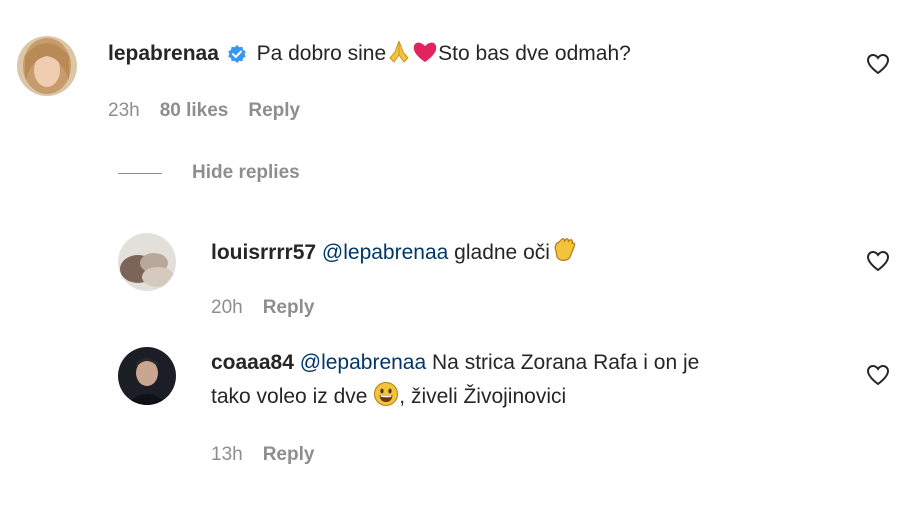  Describe the element at coordinates (124, 110) in the screenshot. I see `comment-time: 23h` at that location.